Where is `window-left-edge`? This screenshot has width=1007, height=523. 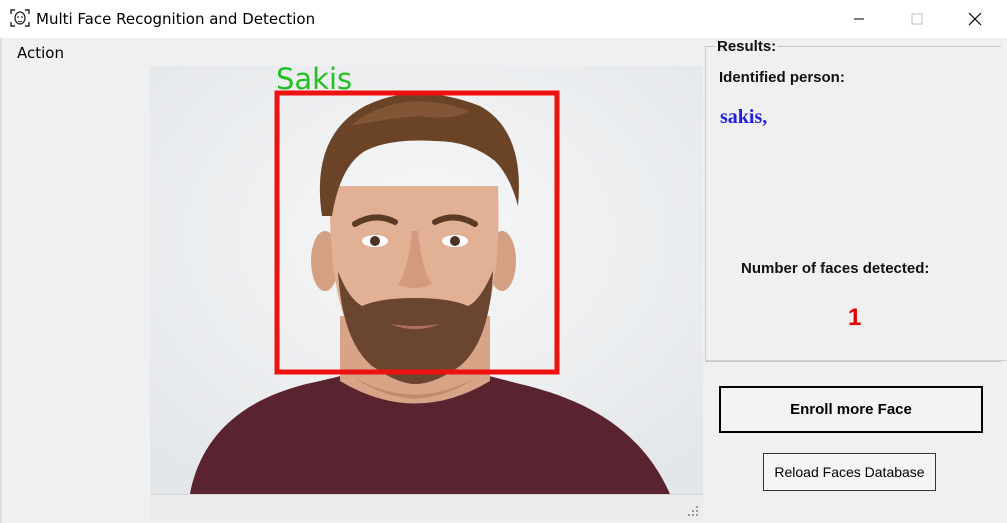
window-left-edge is located at coordinates (1, 280).